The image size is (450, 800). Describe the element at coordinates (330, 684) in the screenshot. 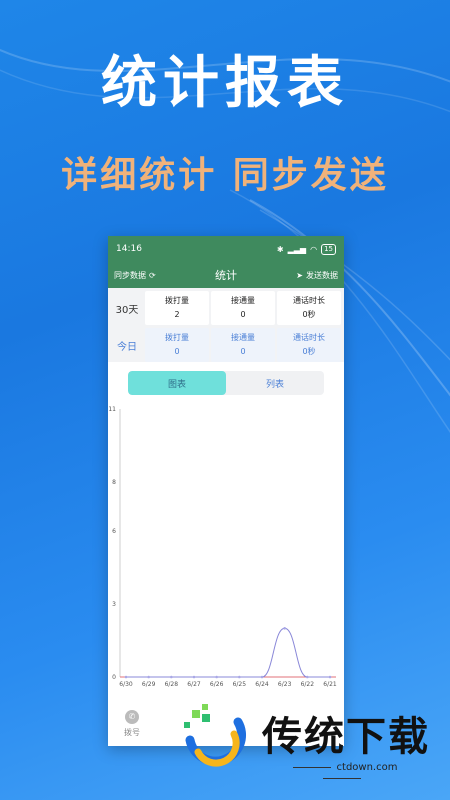

I see `x-tick-label: 6/21` at that location.